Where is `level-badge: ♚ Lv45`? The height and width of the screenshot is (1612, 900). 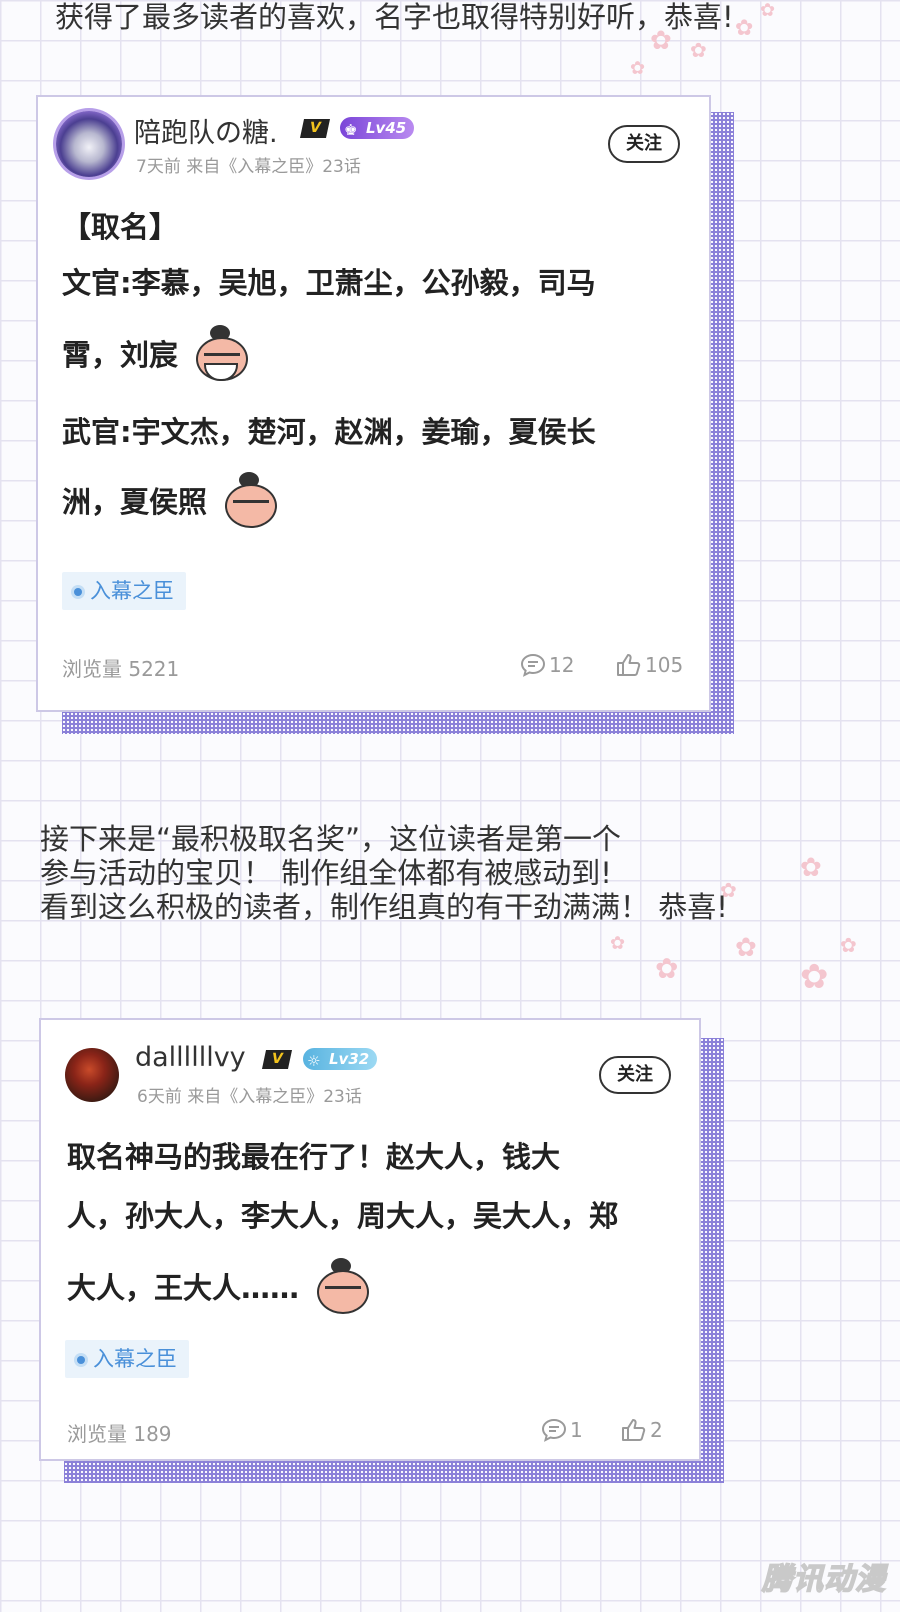
level-badge: ♚ Lv45 is located at coordinates (377, 128).